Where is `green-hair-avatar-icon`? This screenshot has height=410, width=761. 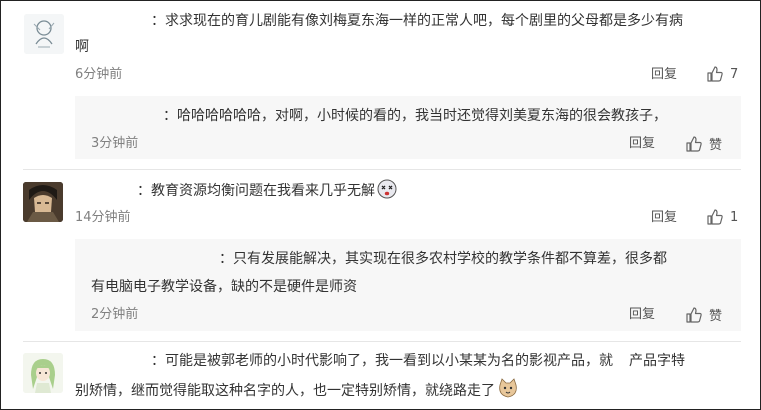
green-hair-avatar-icon is located at coordinates (43, 373).